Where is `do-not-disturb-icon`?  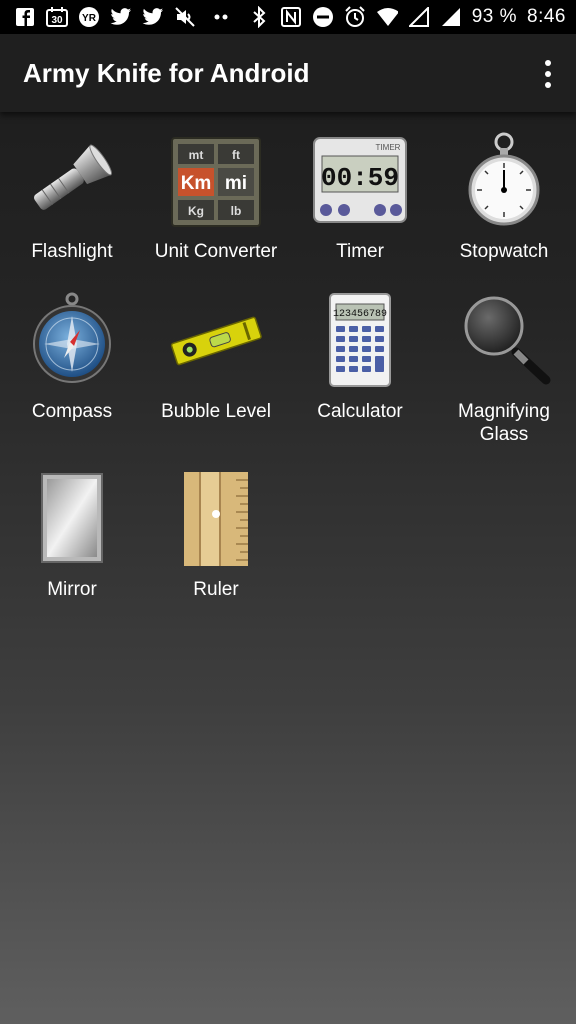 do-not-disturb-icon is located at coordinates (323, 17).